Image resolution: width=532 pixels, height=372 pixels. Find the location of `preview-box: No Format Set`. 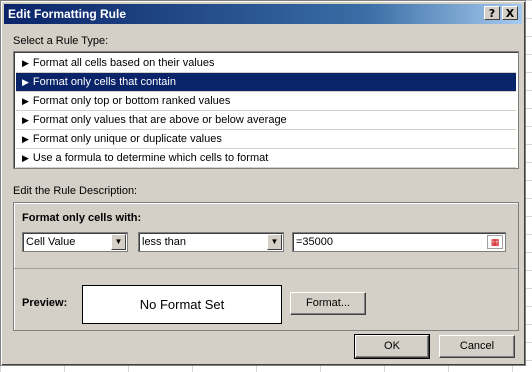

preview-box: No Format Set is located at coordinates (182, 304).